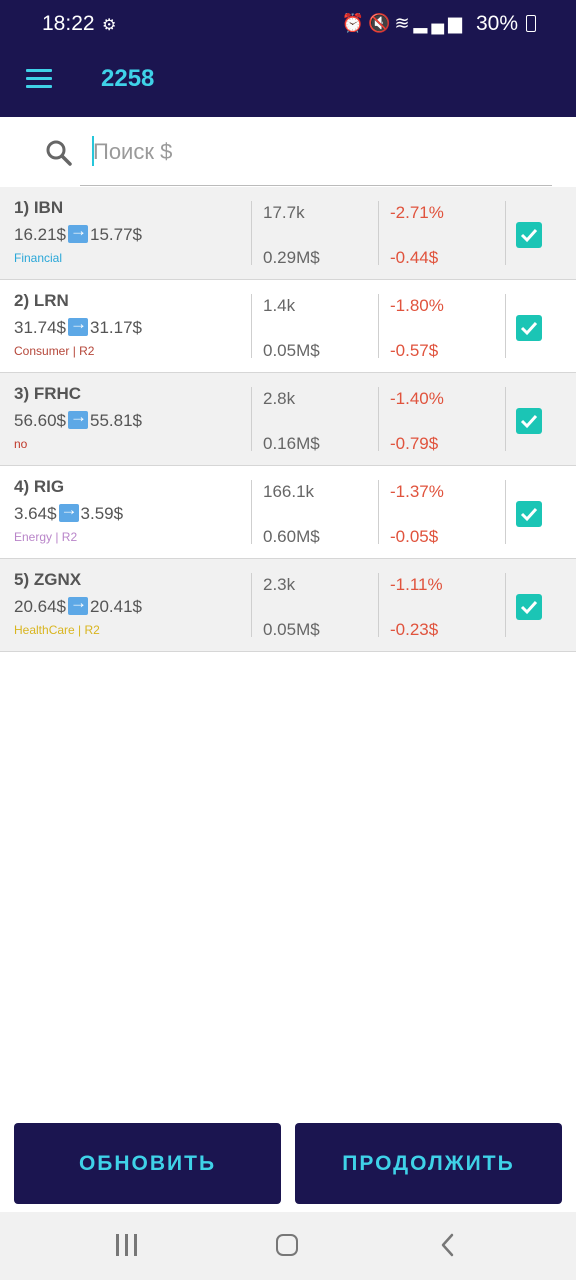 The height and width of the screenshot is (1280, 576). What do you see at coordinates (291, 257) in the screenshot?
I see `cap-value: 0.29M$` at bounding box center [291, 257].